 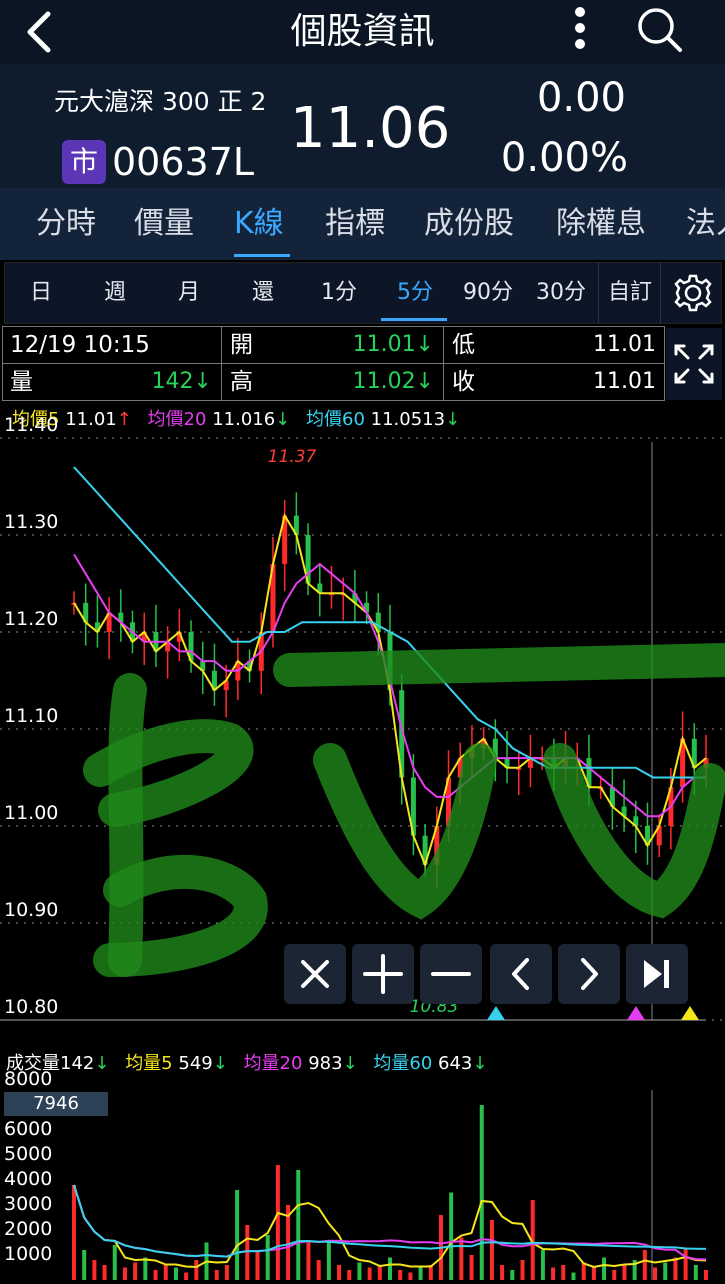 I want to click on close-chart-button, so click(x=315, y=974).